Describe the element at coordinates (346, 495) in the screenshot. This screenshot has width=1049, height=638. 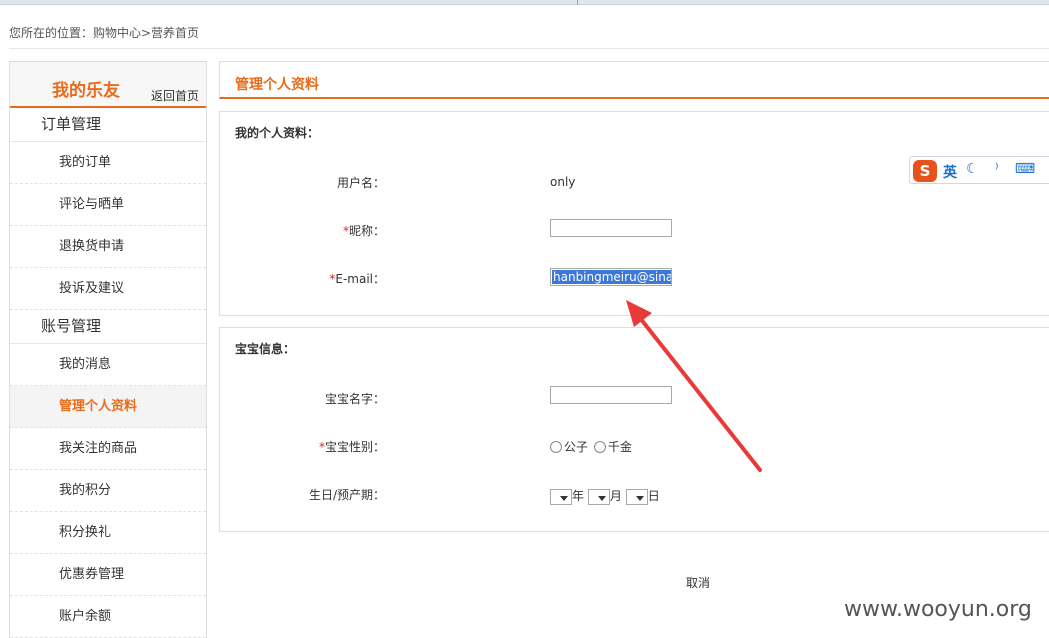
I see `birthday-label: 生日/预产期：` at that location.